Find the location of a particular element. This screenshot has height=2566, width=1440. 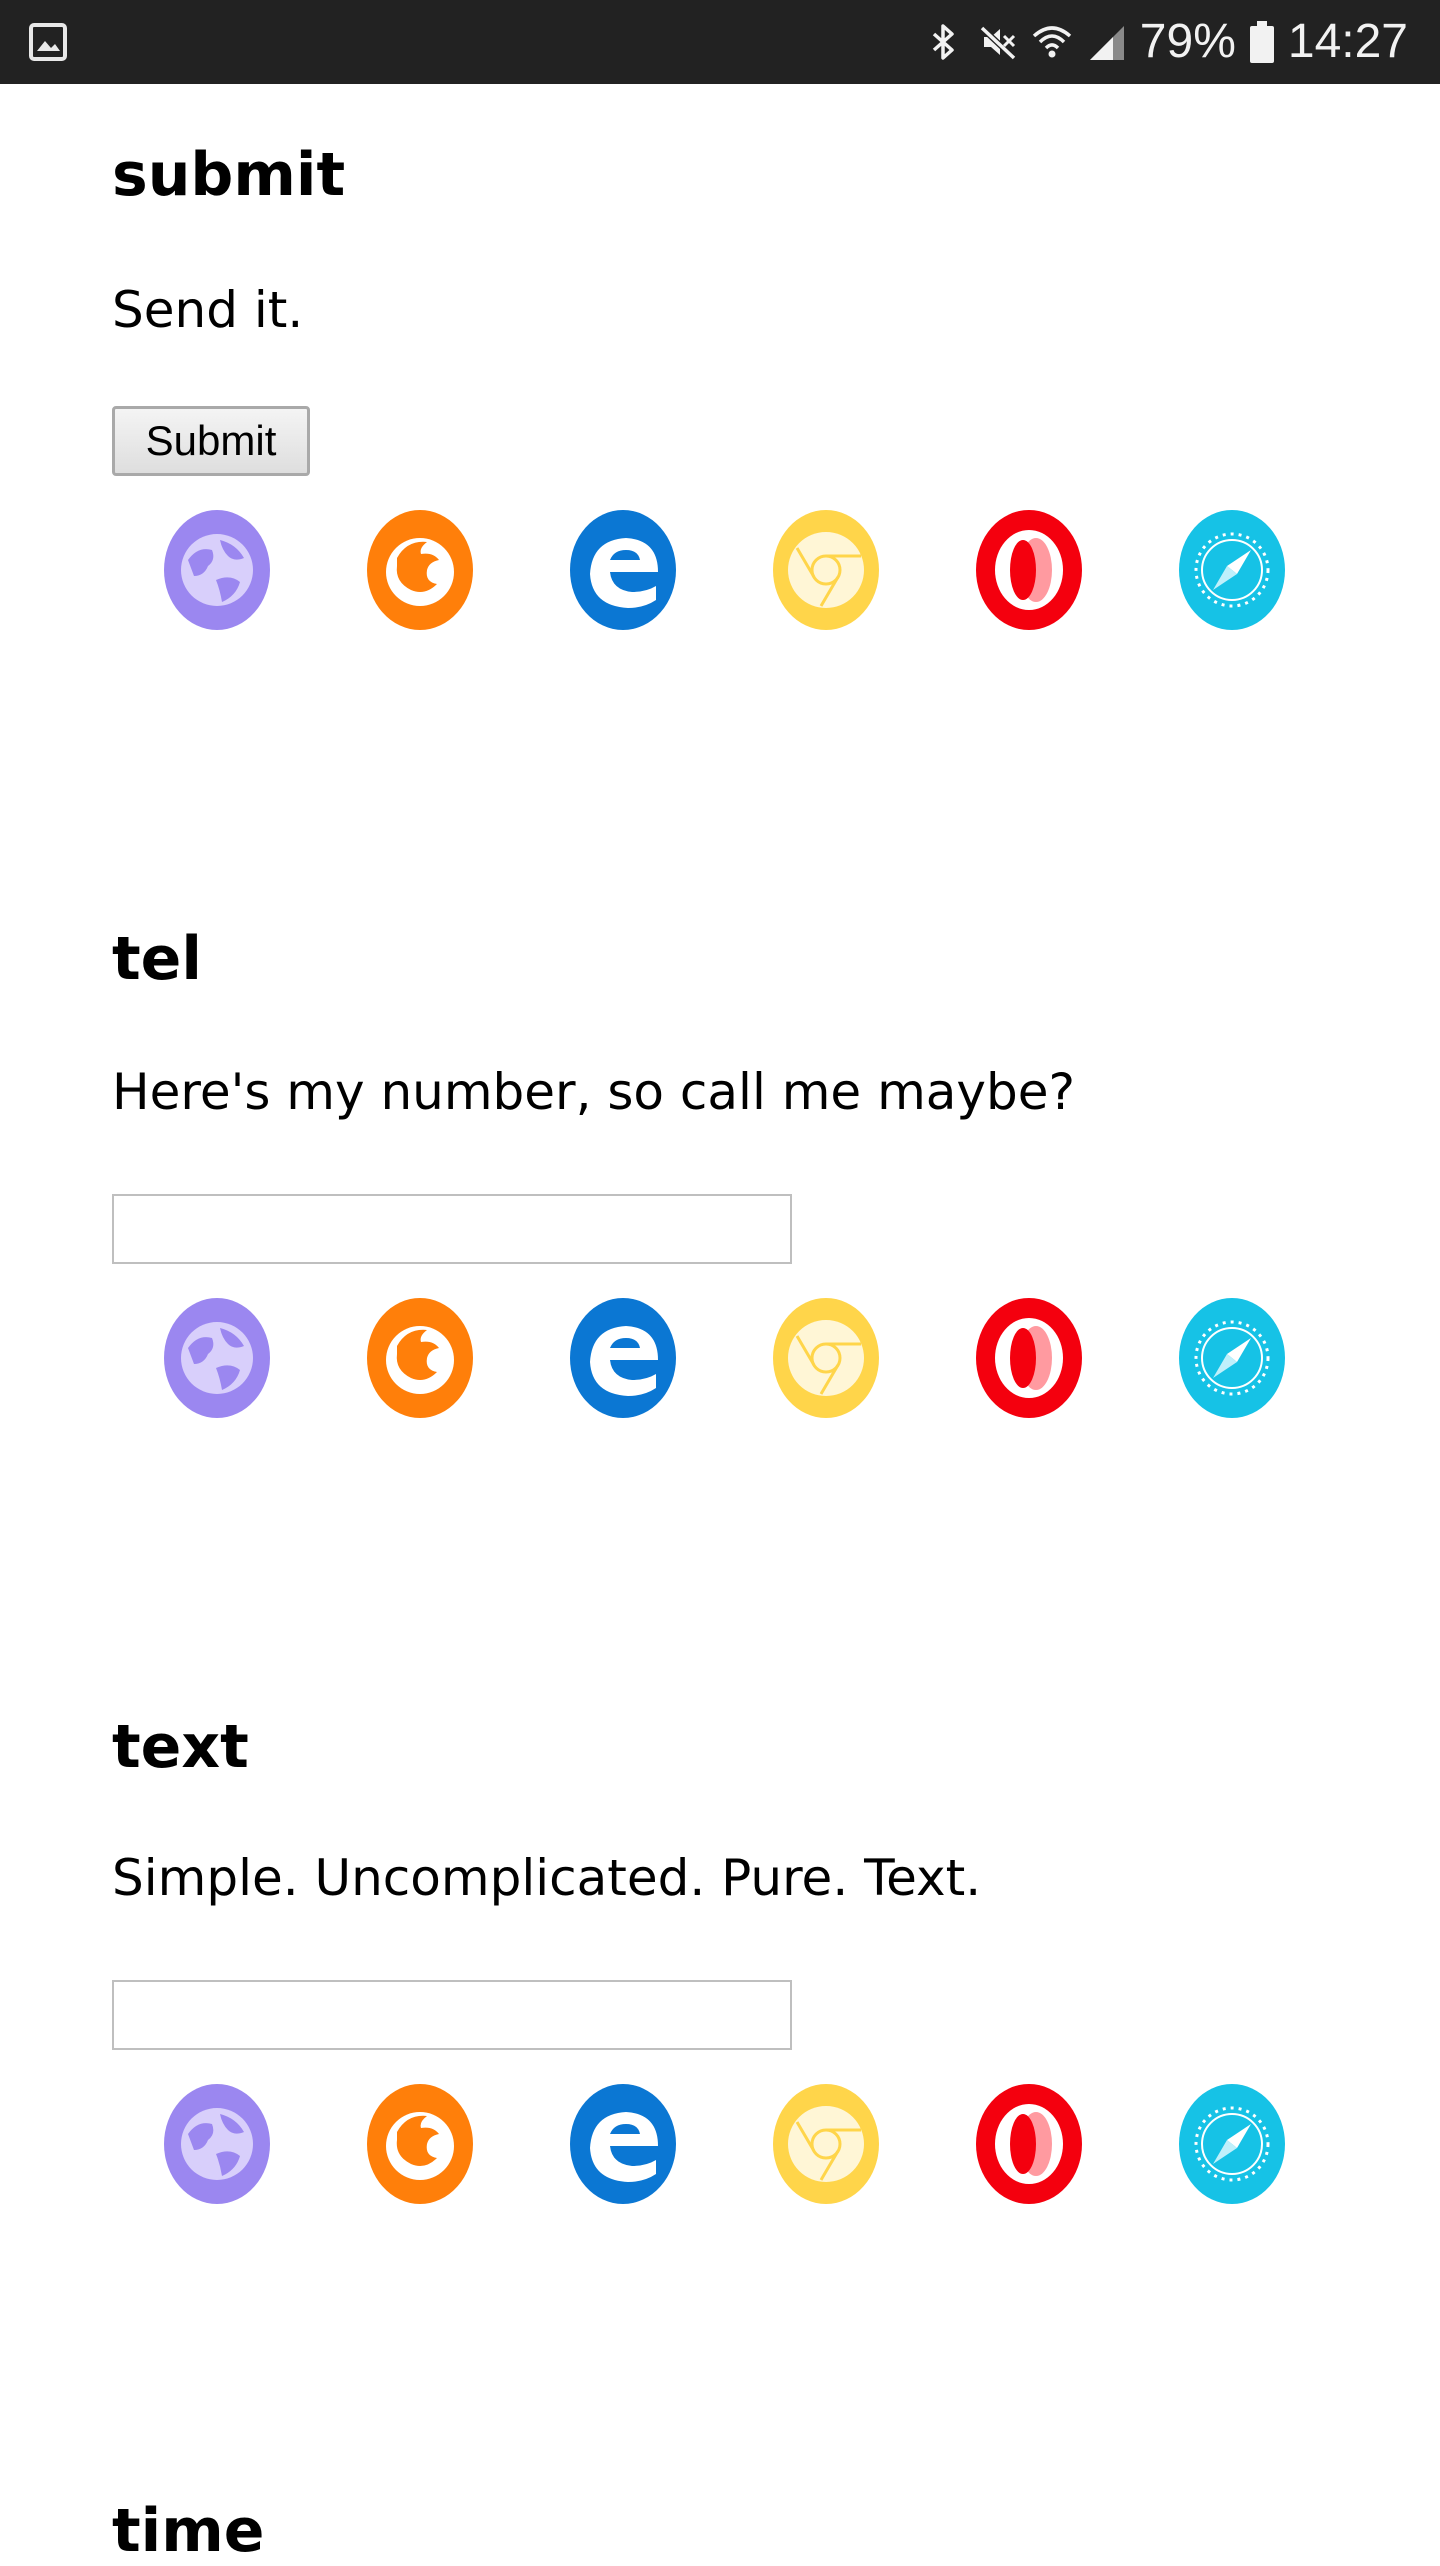

section-title: text is located at coordinates (180, 1747).